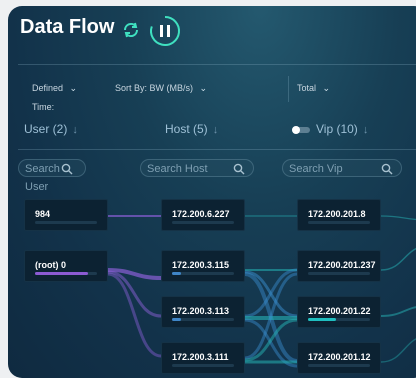 This screenshot has width=416, height=378. I want to click on vip-node-label: 172.200.201.237, so click(342, 265).